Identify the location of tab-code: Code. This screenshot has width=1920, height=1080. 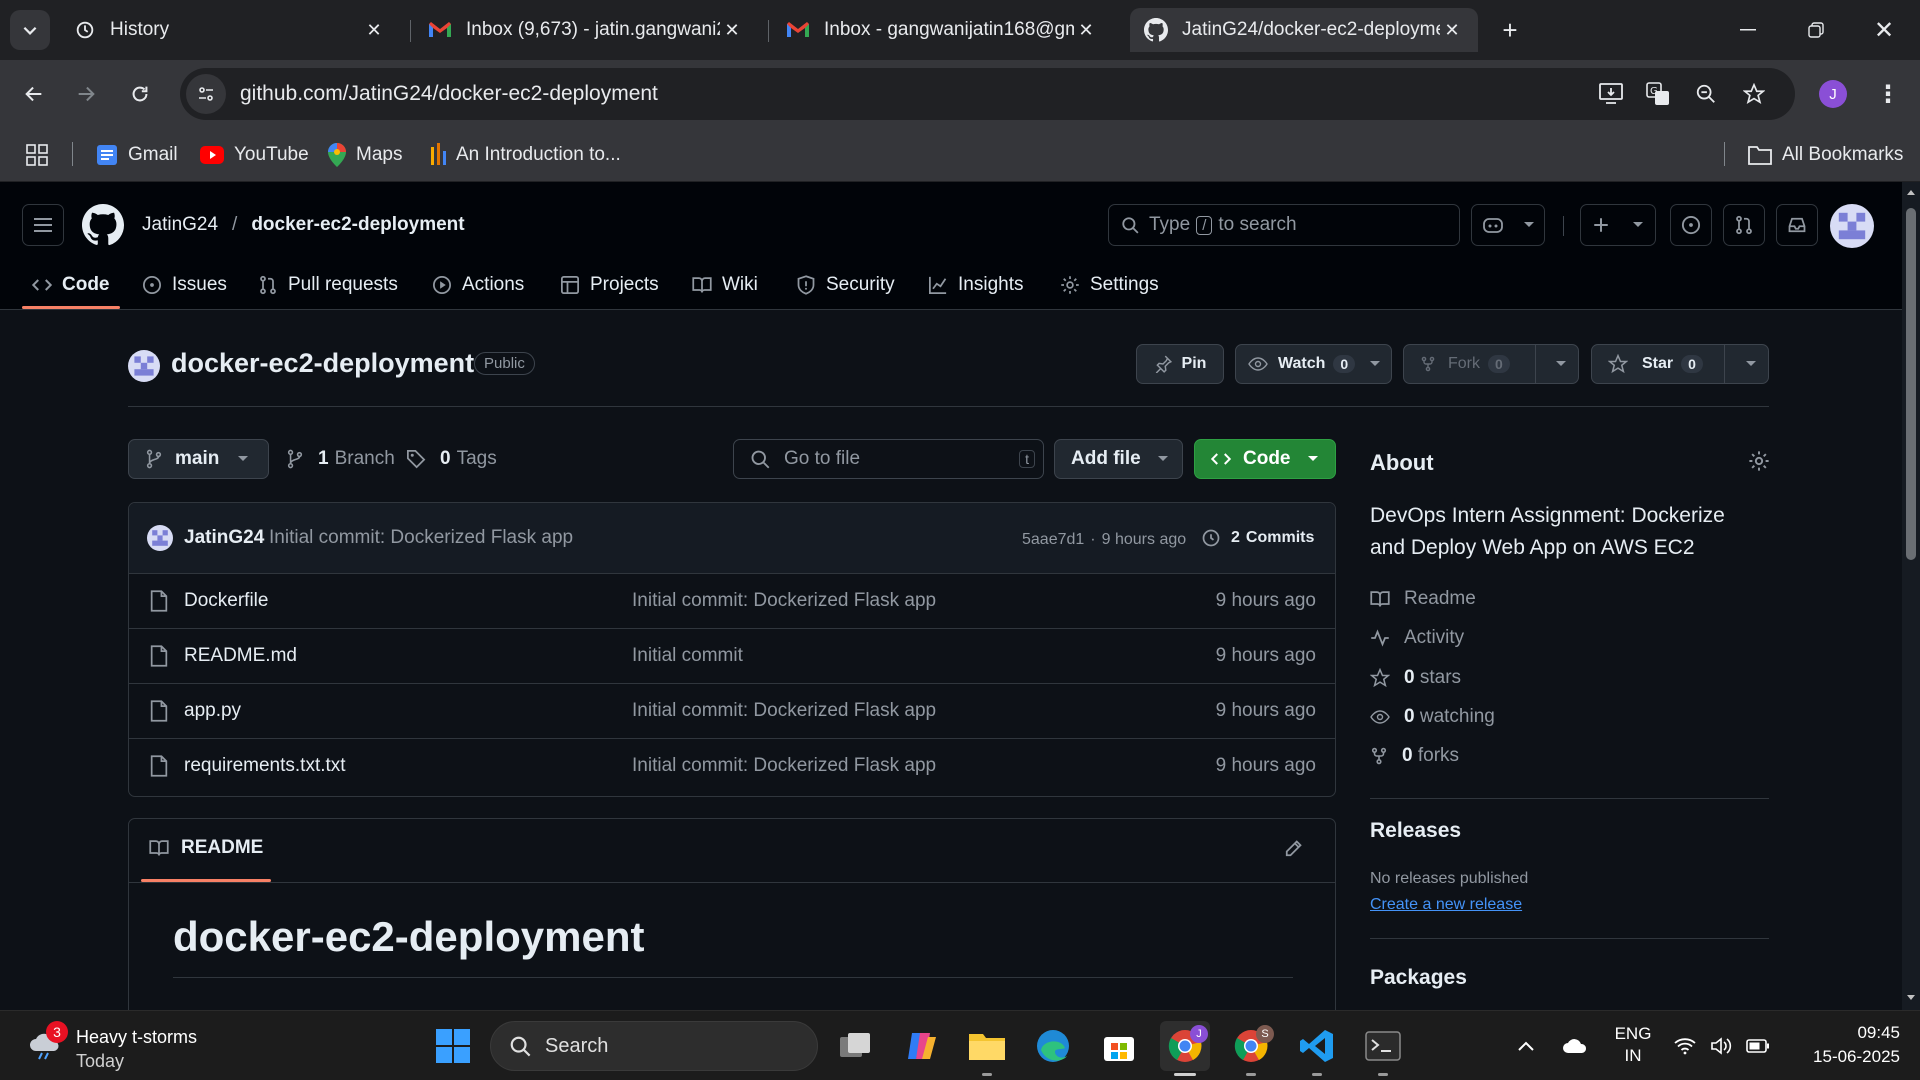
(71, 285).